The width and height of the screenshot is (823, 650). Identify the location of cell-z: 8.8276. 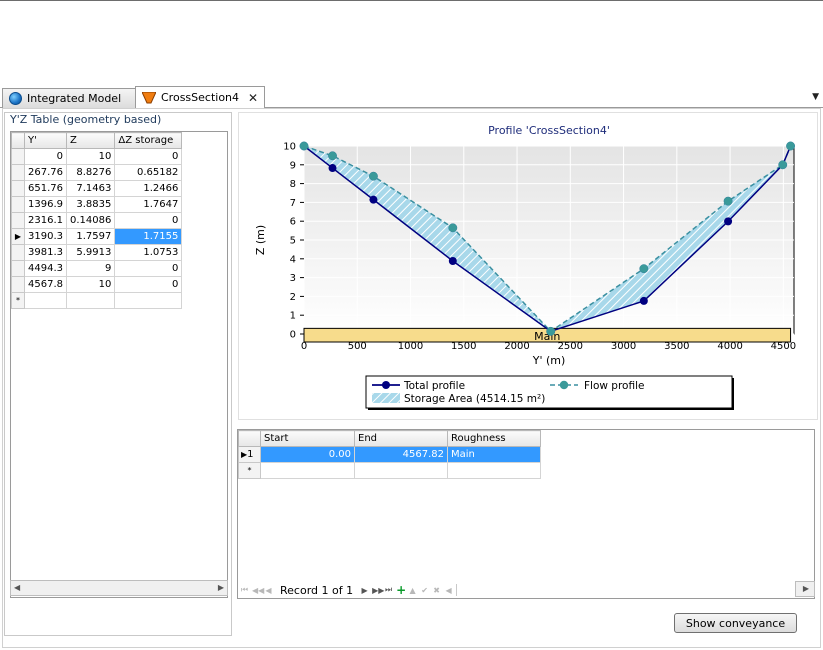
(90, 172).